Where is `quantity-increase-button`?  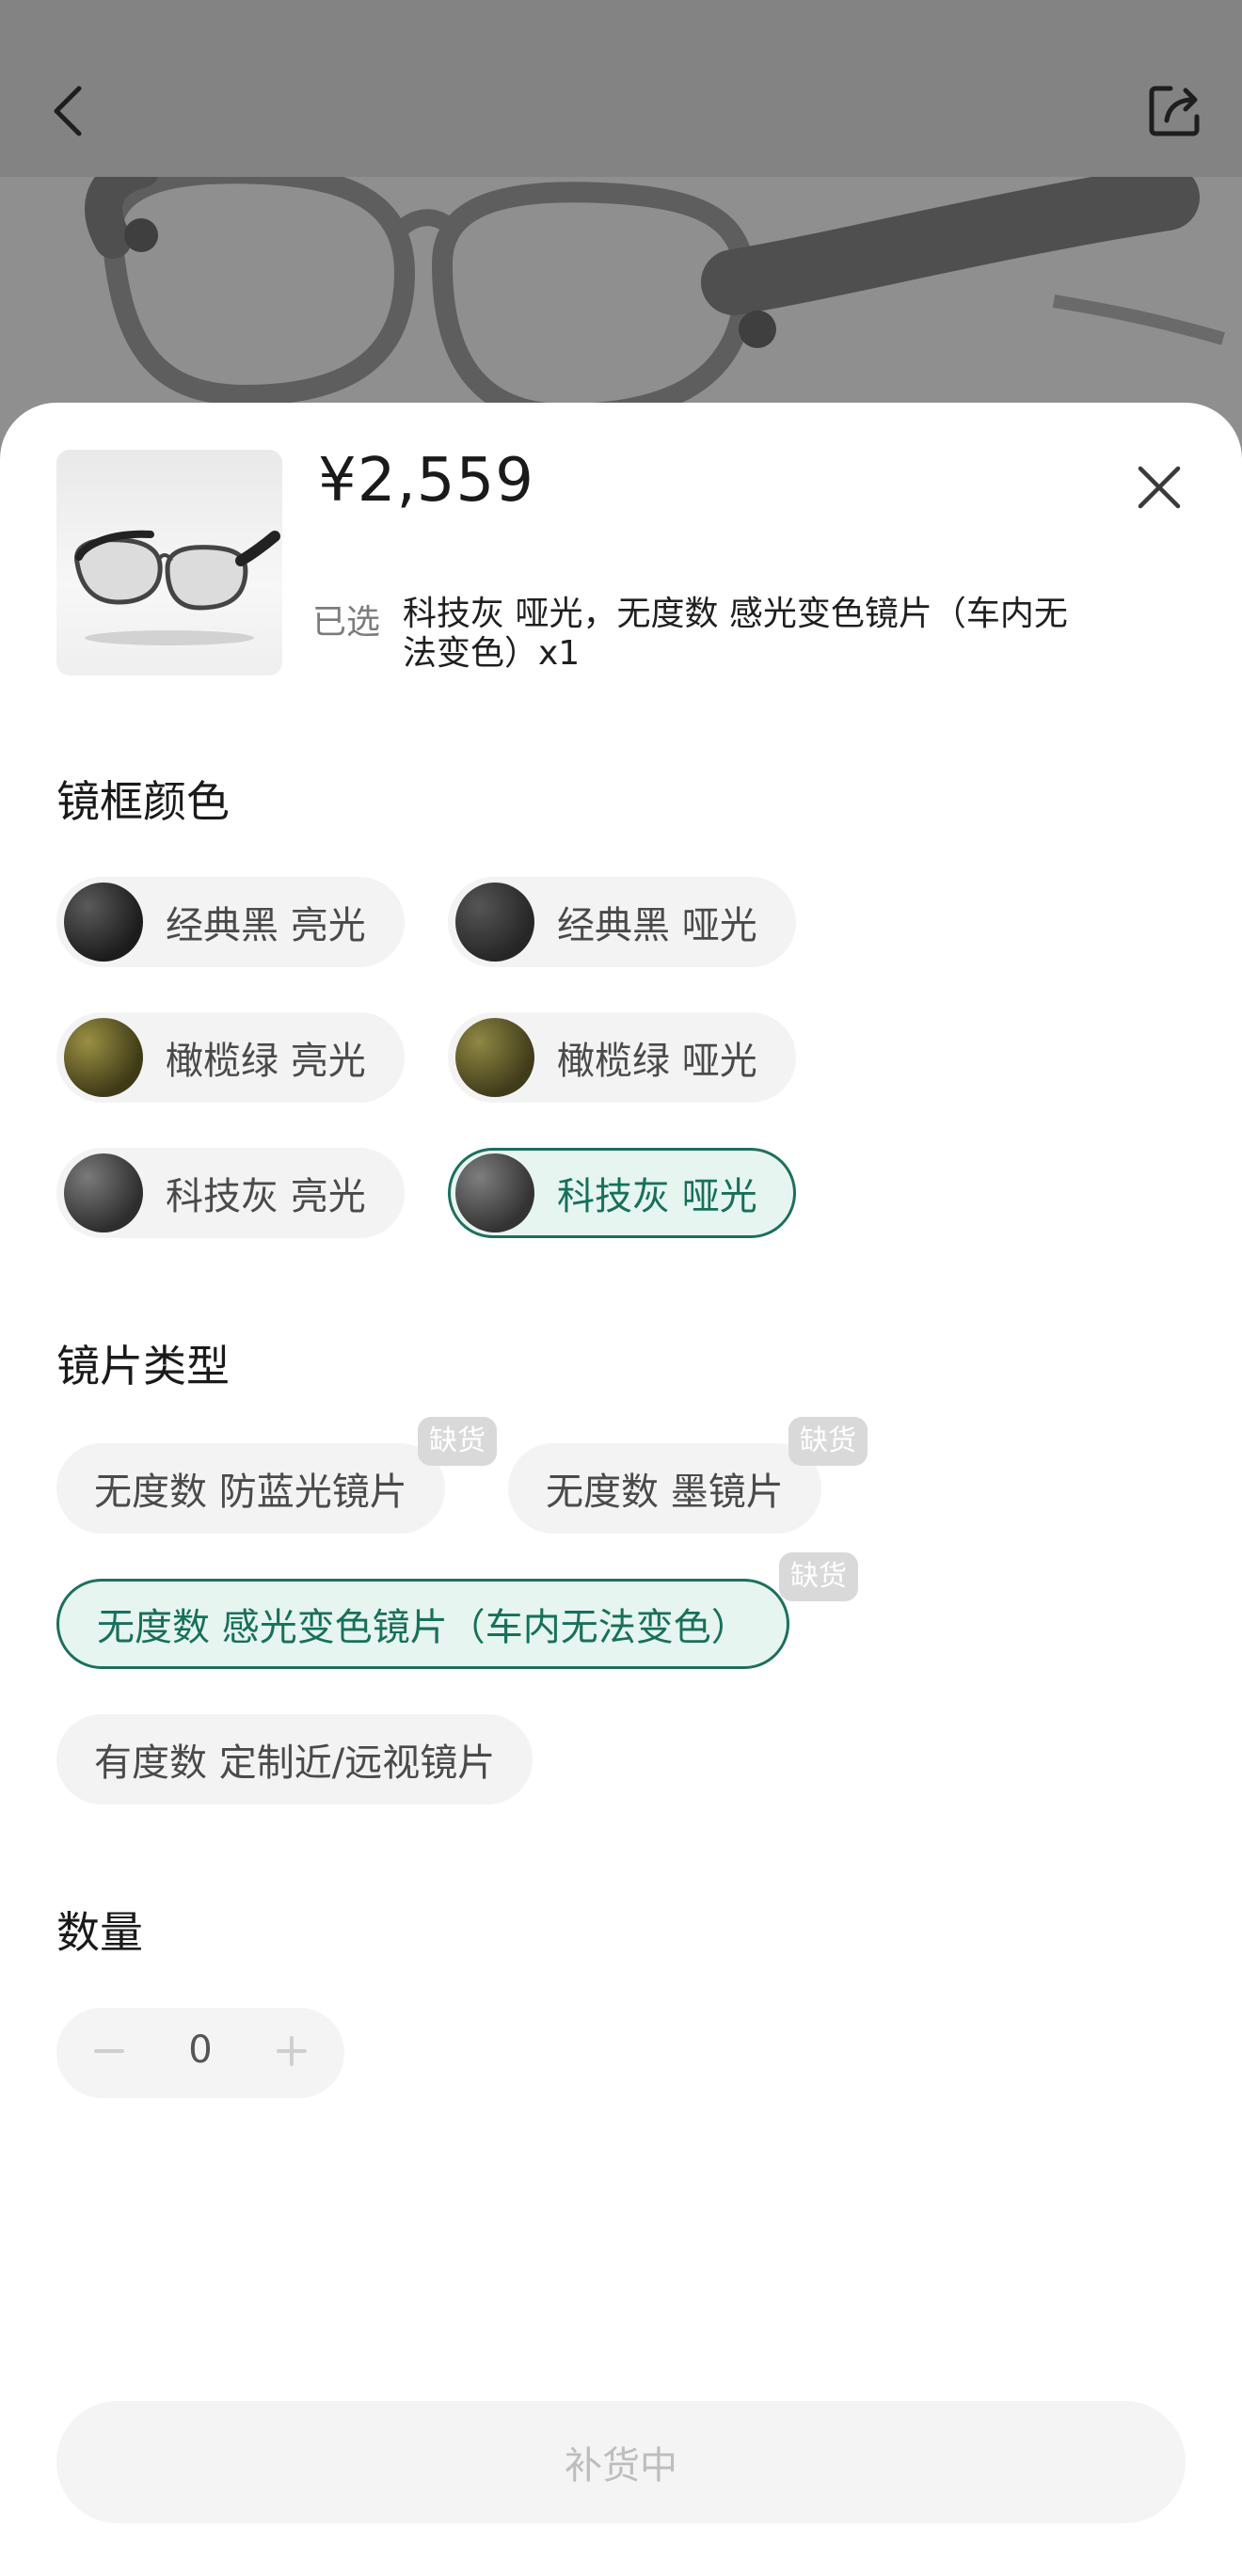
quantity-increase-button is located at coordinates (292, 2053).